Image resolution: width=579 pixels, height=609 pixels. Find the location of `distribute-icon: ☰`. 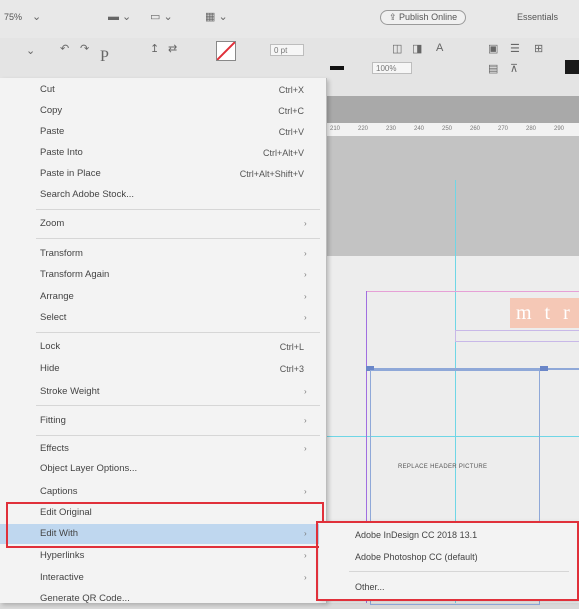

distribute-icon: ☰ is located at coordinates (515, 48).